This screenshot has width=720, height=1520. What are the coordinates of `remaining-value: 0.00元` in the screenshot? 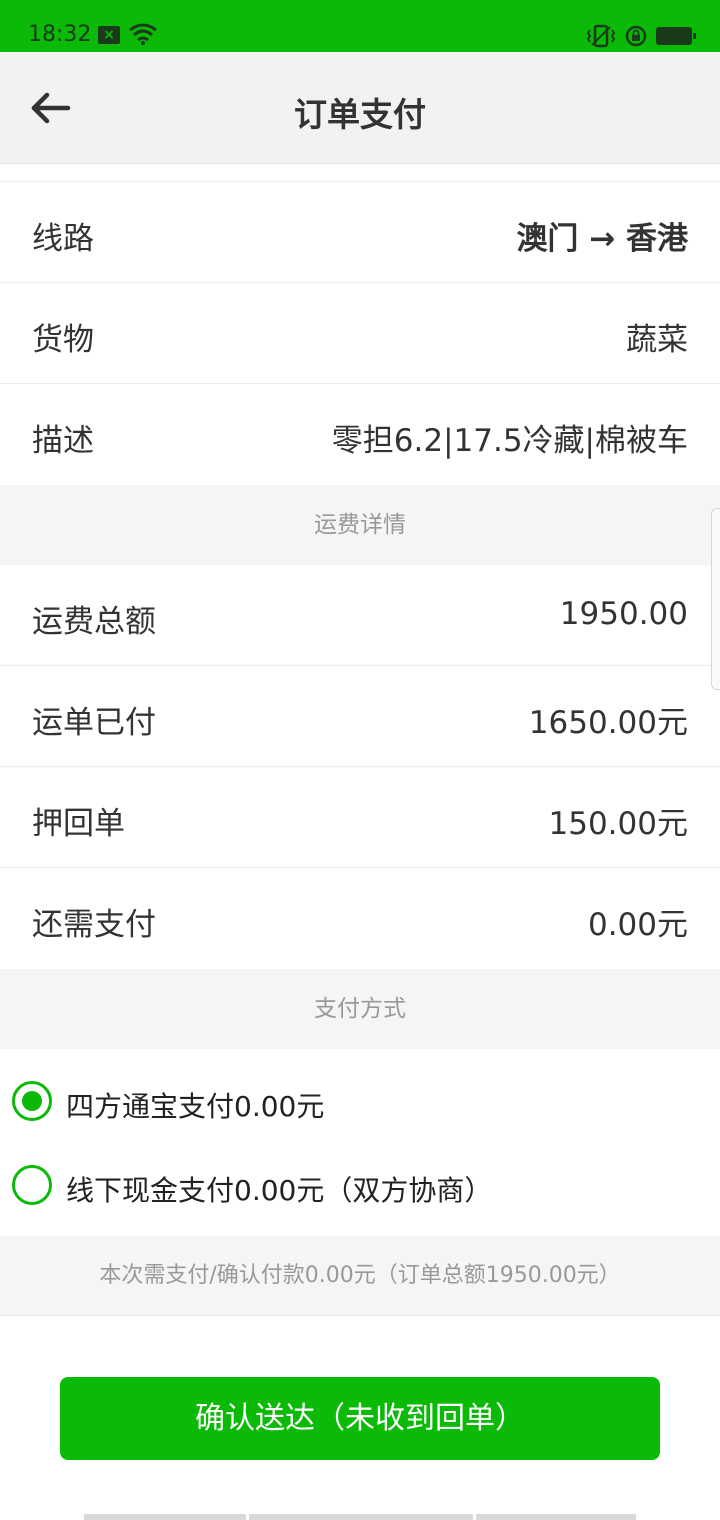 It's located at (637, 925).